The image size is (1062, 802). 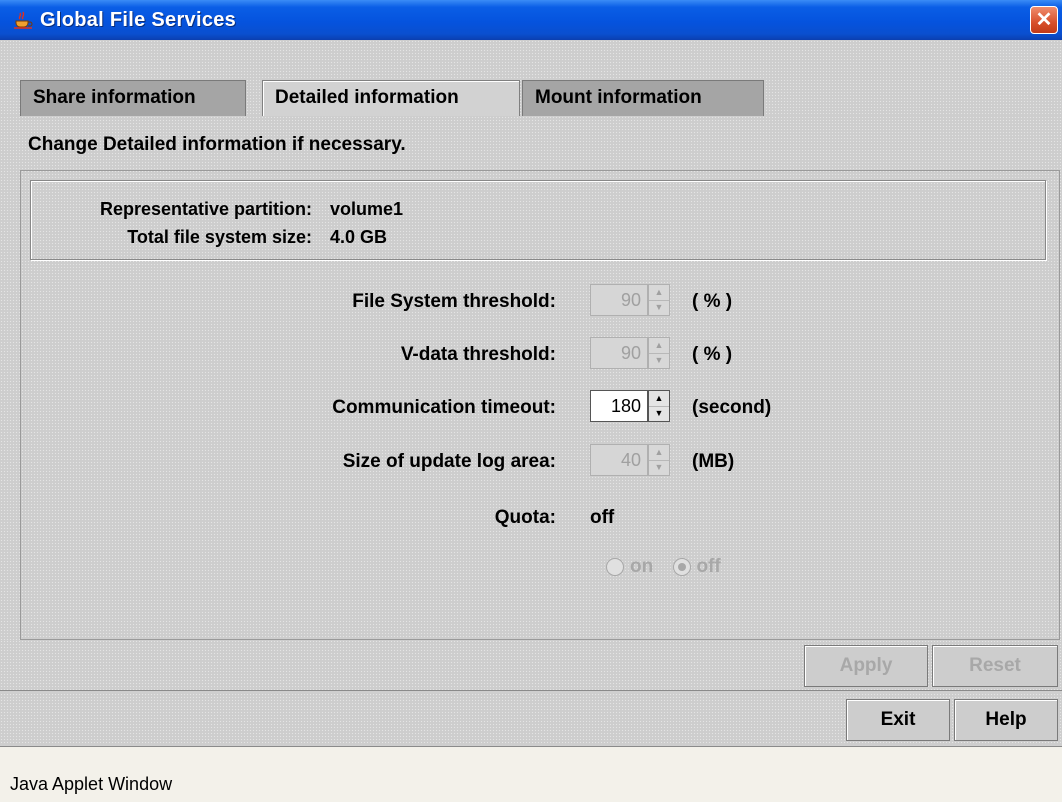 I want to click on tab-label: Detailed information, so click(x=367, y=97).